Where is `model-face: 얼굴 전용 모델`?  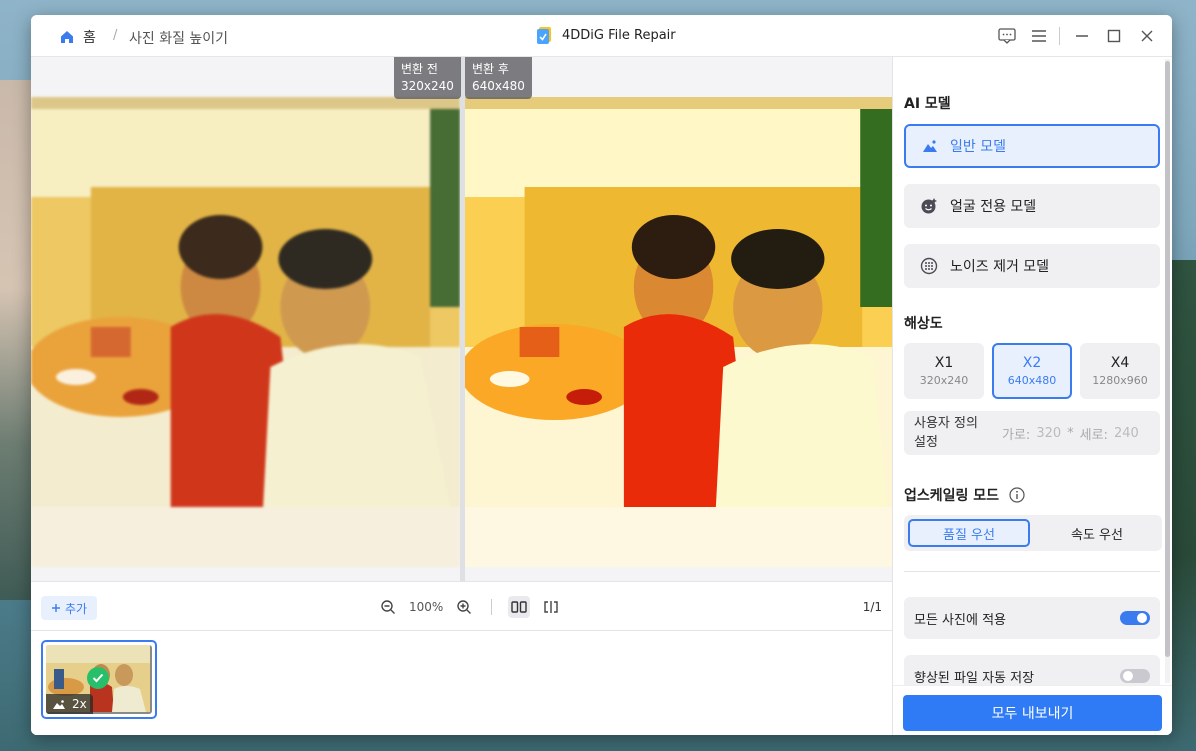 model-face: 얼굴 전용 모델 is located at coordinates (1032, 206).